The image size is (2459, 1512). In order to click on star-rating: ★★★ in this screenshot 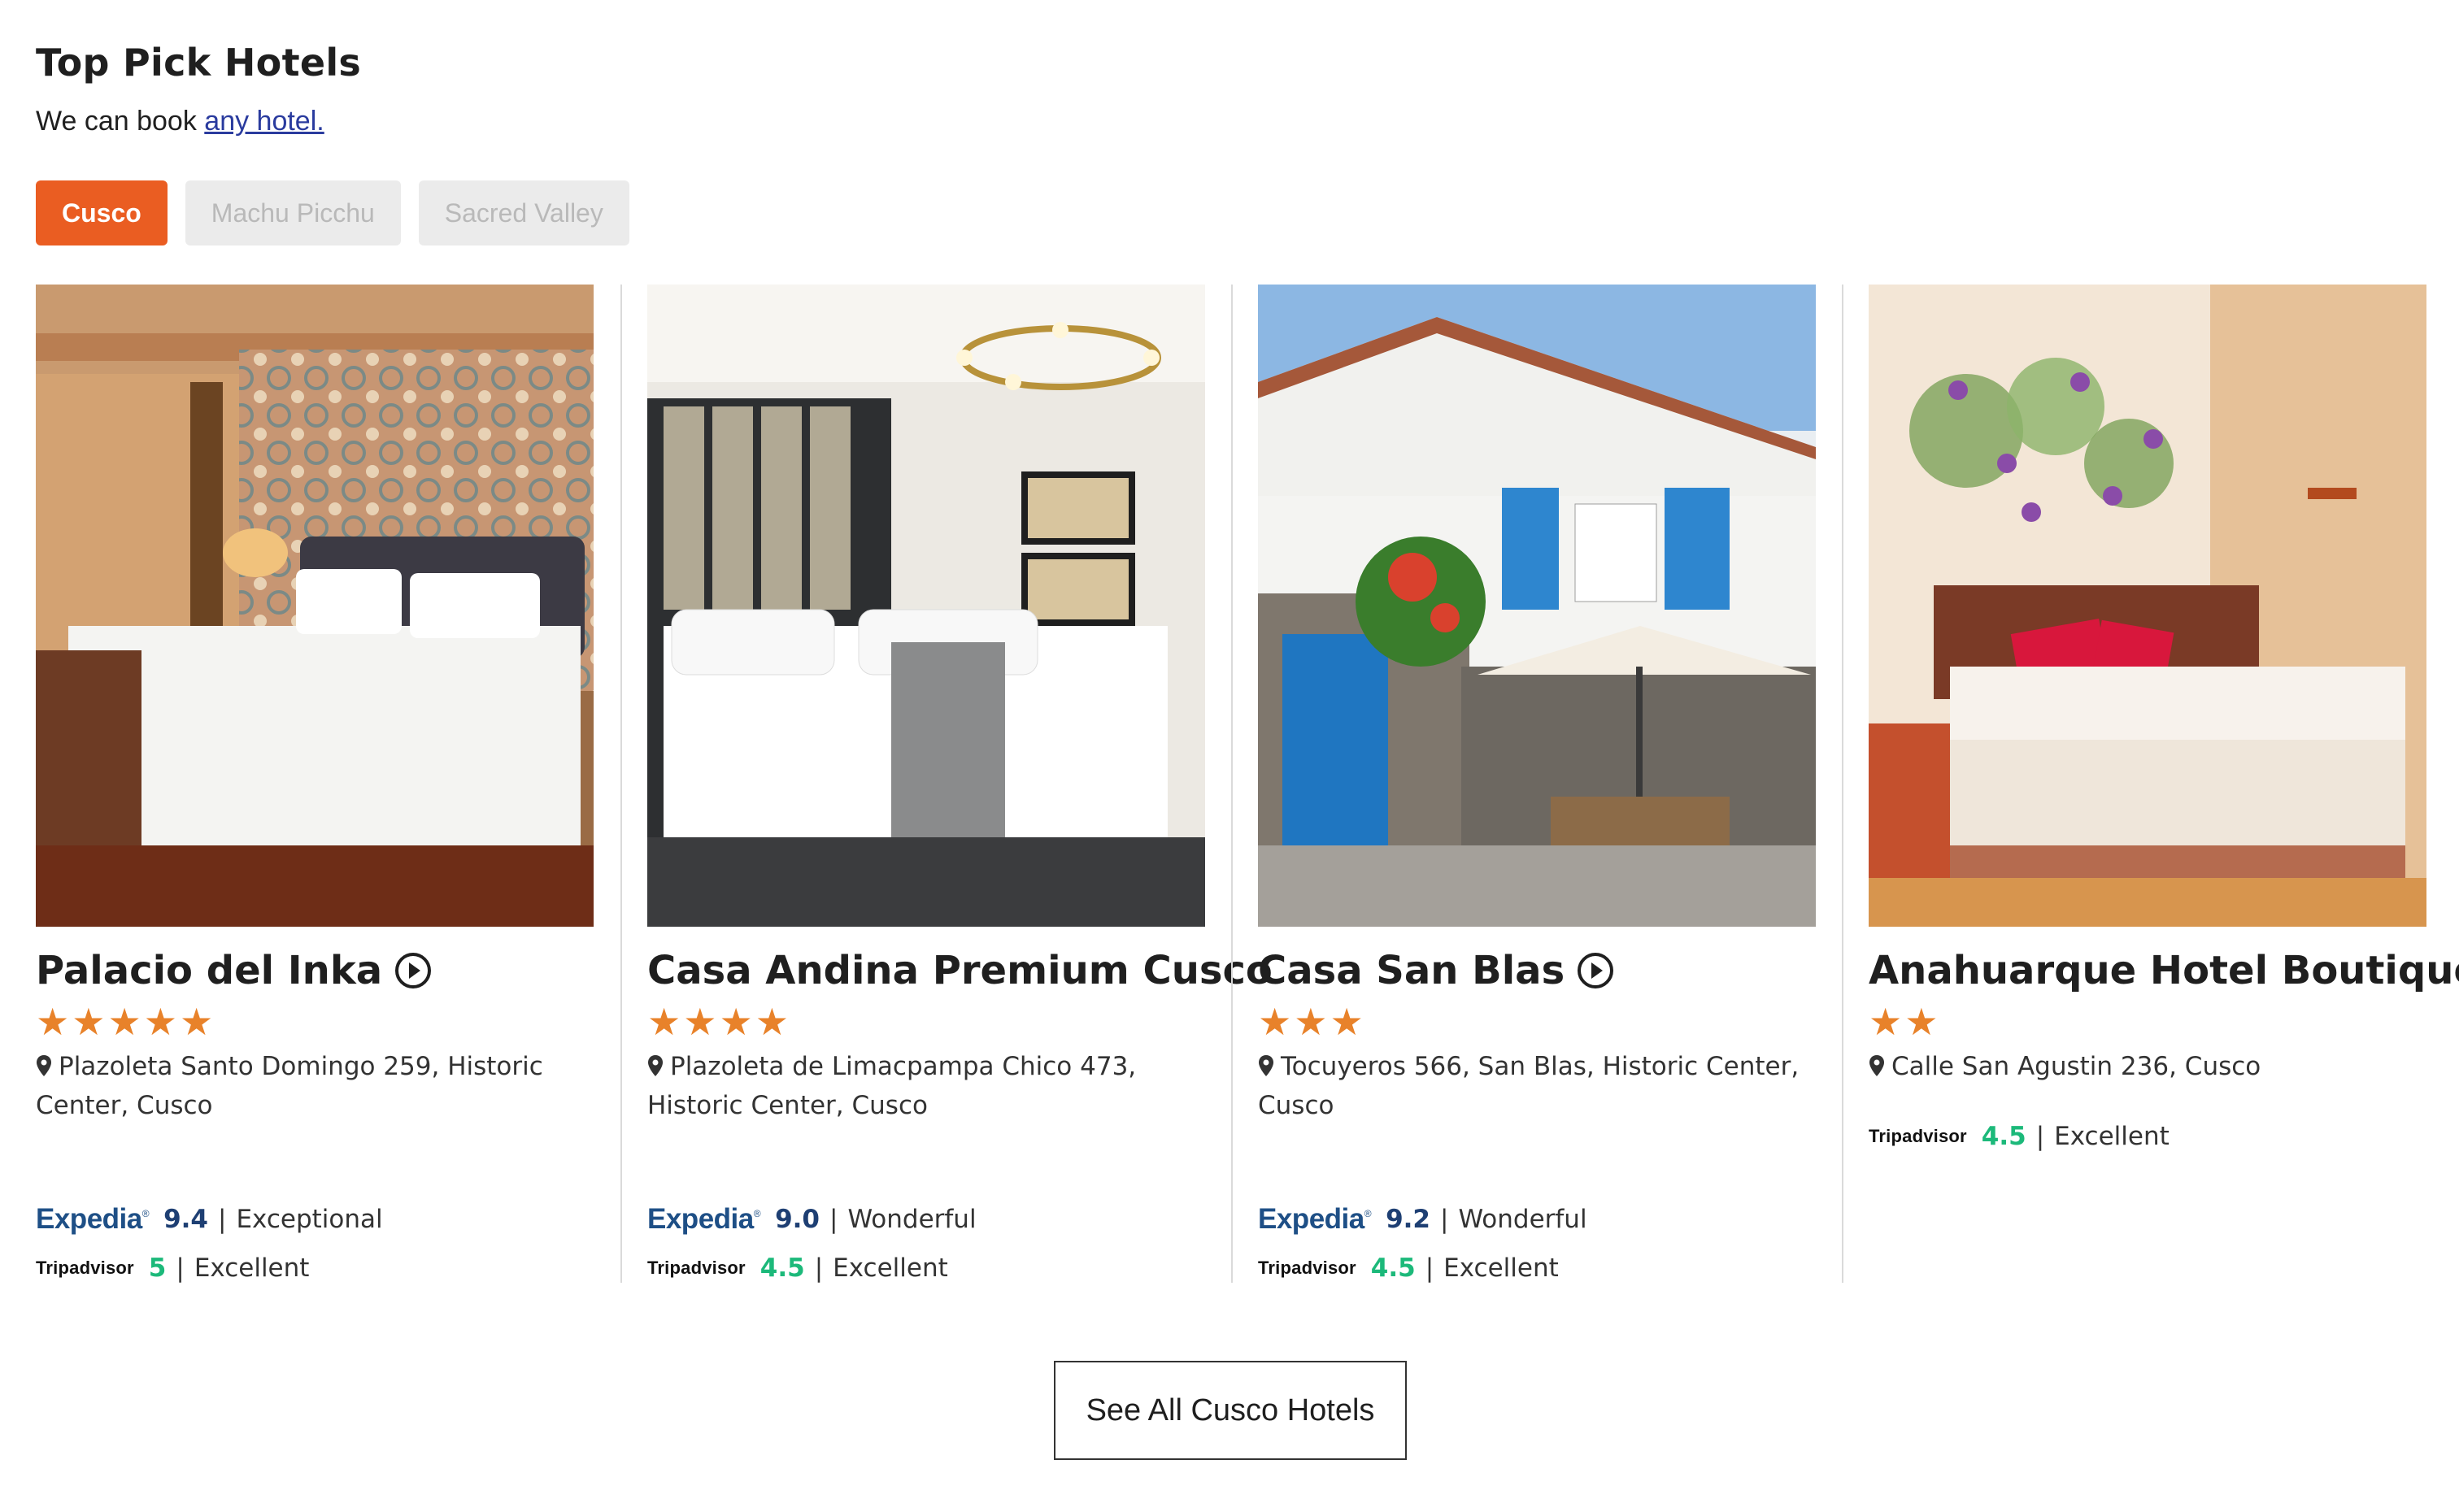, I will do `click(1312, 1022)`.